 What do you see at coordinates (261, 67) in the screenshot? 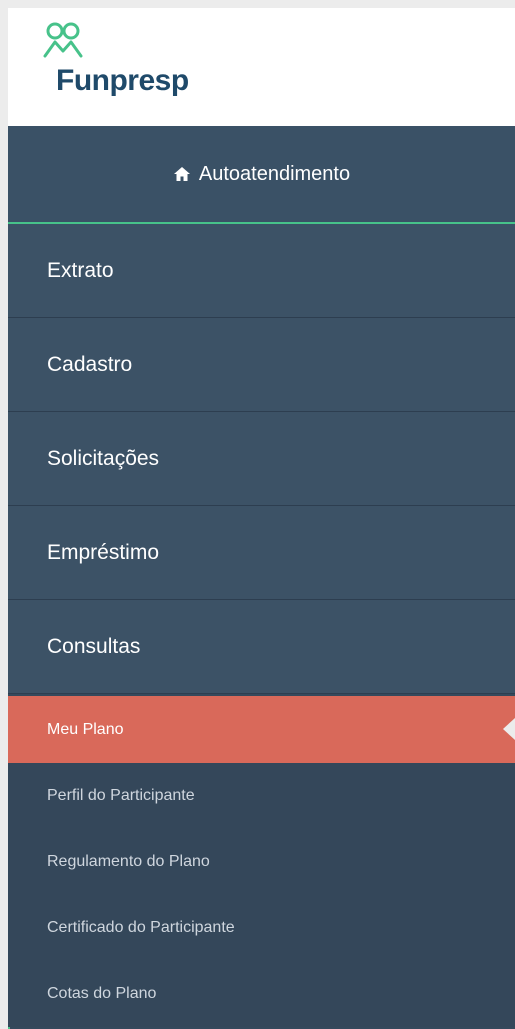
I see `brand-area: Funpresp` at bounding box center [261, 67].